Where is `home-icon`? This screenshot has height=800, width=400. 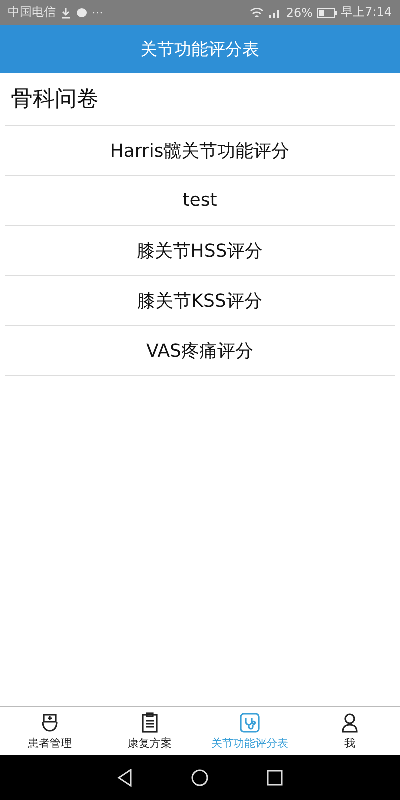
home-icon is located at coordinates (200, 777).